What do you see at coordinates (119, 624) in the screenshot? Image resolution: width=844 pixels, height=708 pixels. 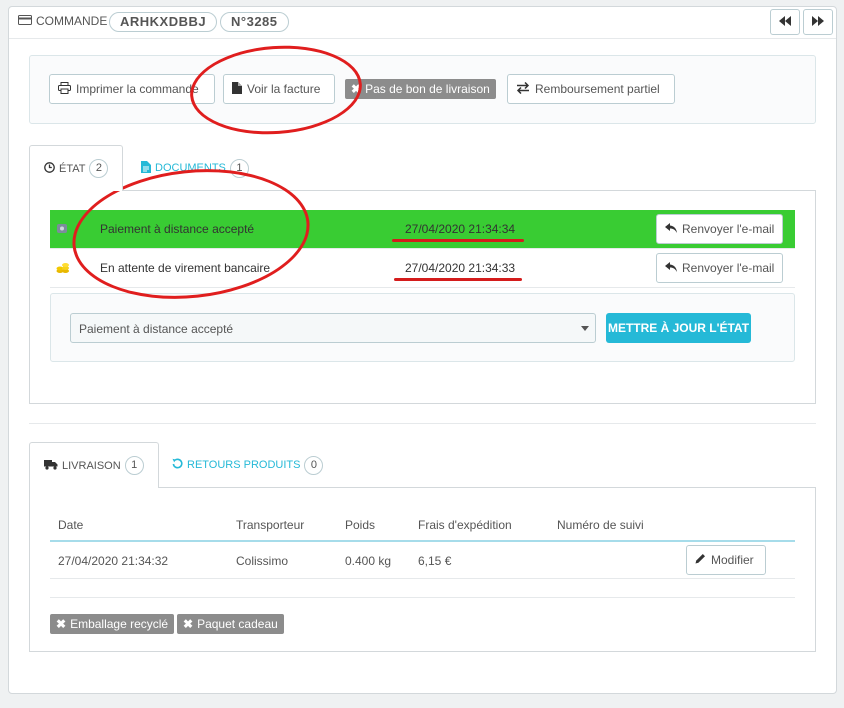 I see `recycled-packaging-label: Emballage recyclé` at bounding box center [119, 624].